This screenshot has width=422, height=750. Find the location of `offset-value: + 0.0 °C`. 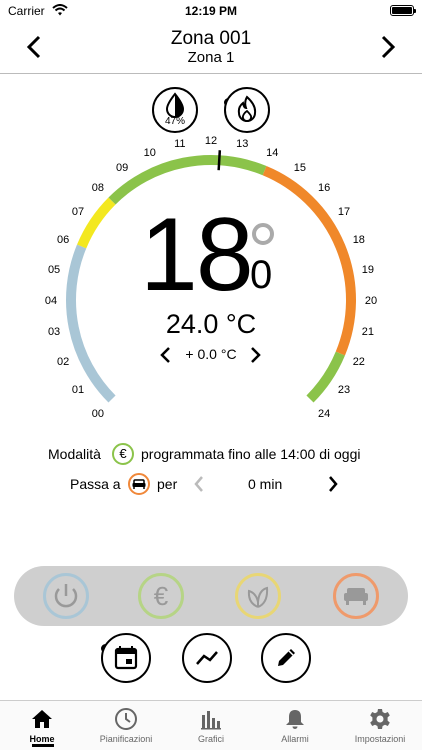

offset-value: + 0.0 °C is located at coordinates (211, 354).